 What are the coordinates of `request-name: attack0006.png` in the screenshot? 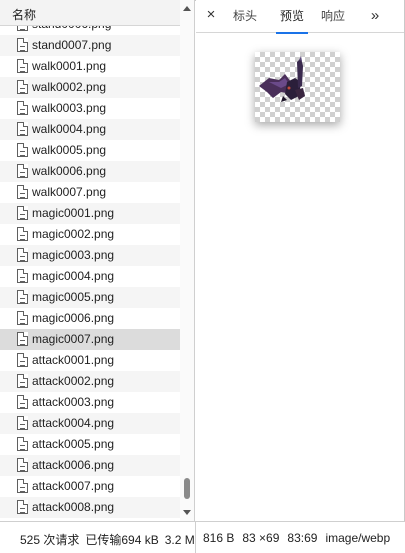 It's located at (73, 465).